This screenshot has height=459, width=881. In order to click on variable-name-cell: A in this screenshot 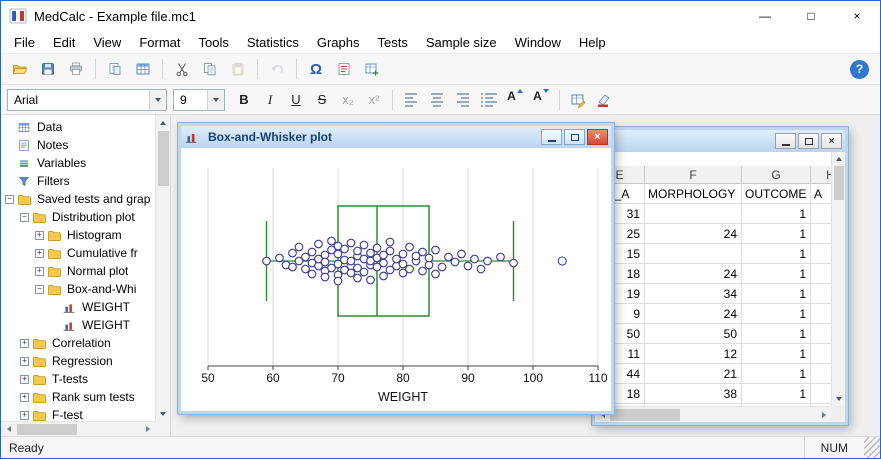, I will do `click(821, 194)`.